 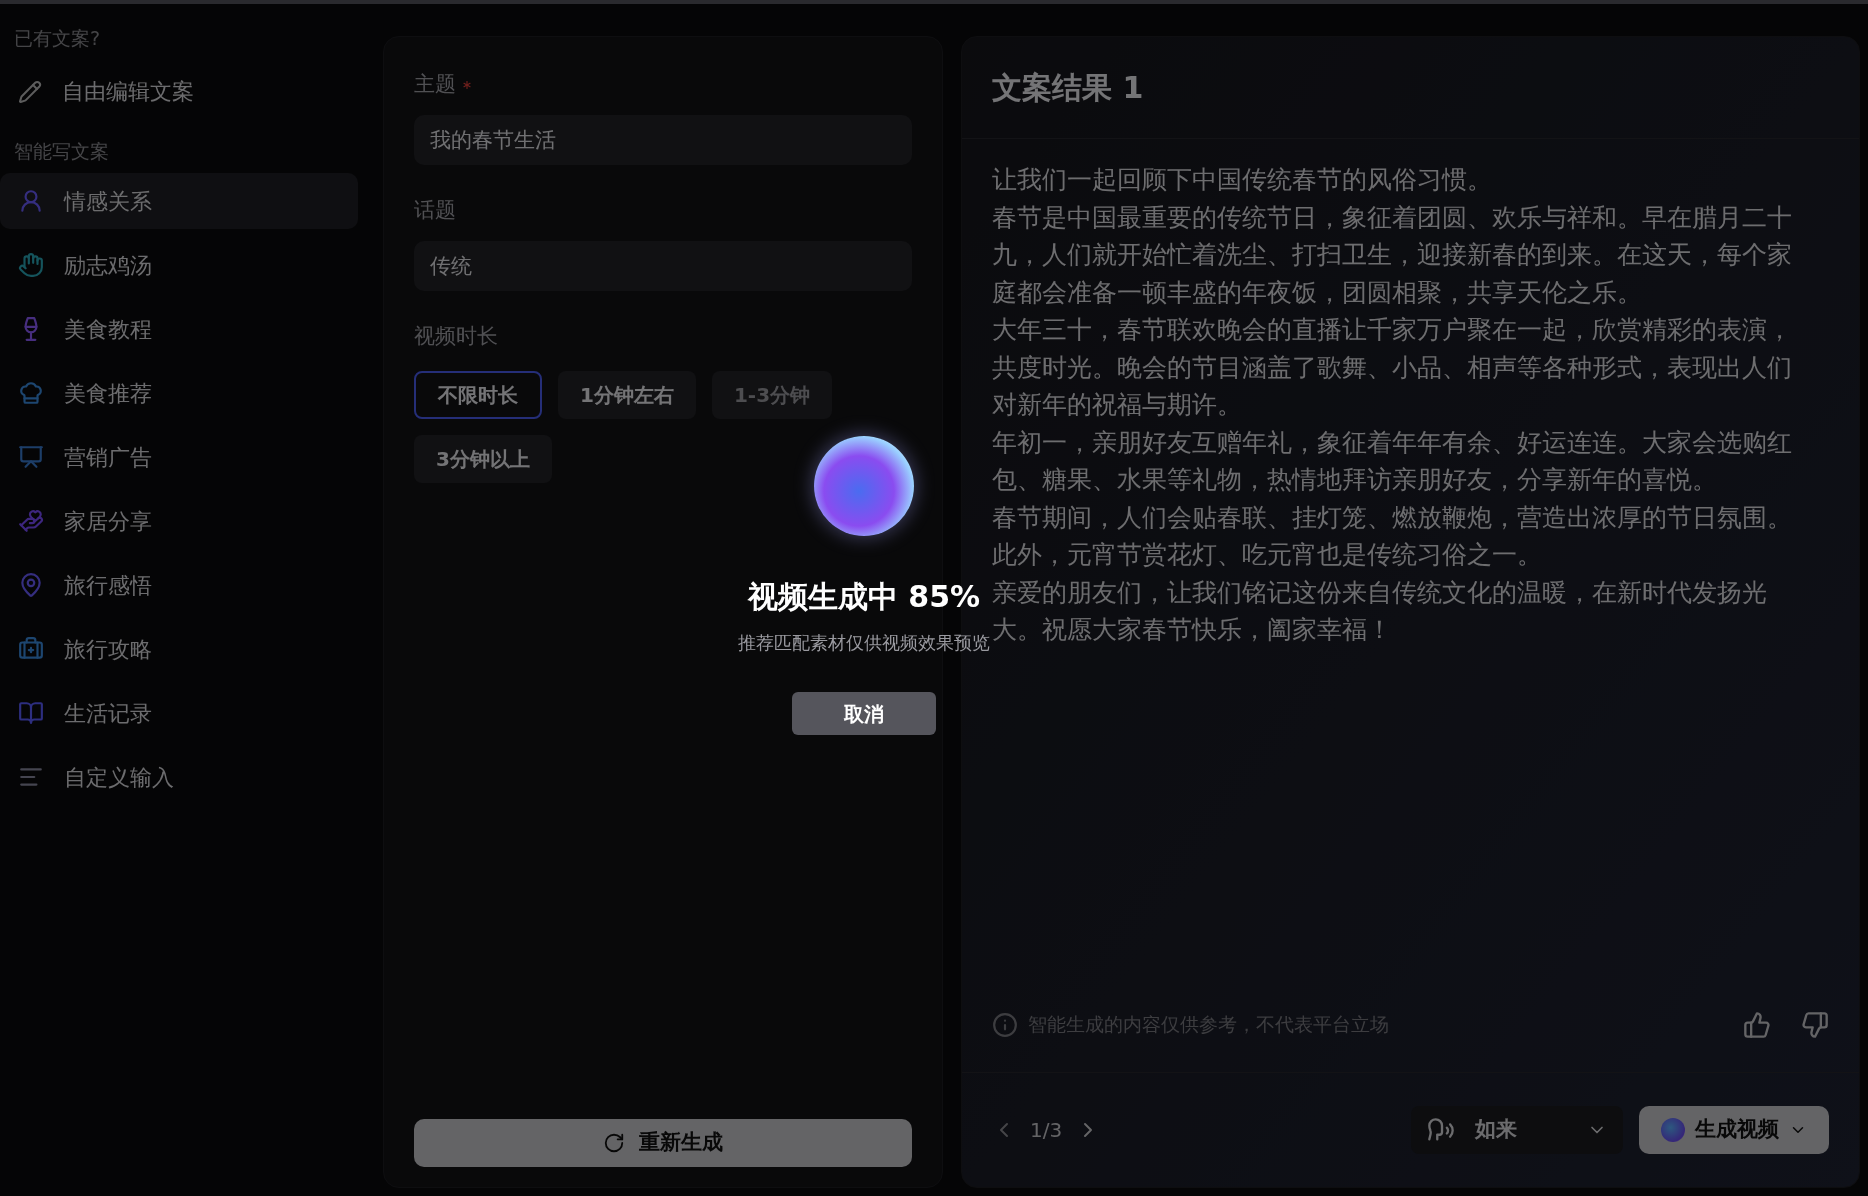 I want to click on result-title: 文案结果 1, so click(x=1410, y=88).